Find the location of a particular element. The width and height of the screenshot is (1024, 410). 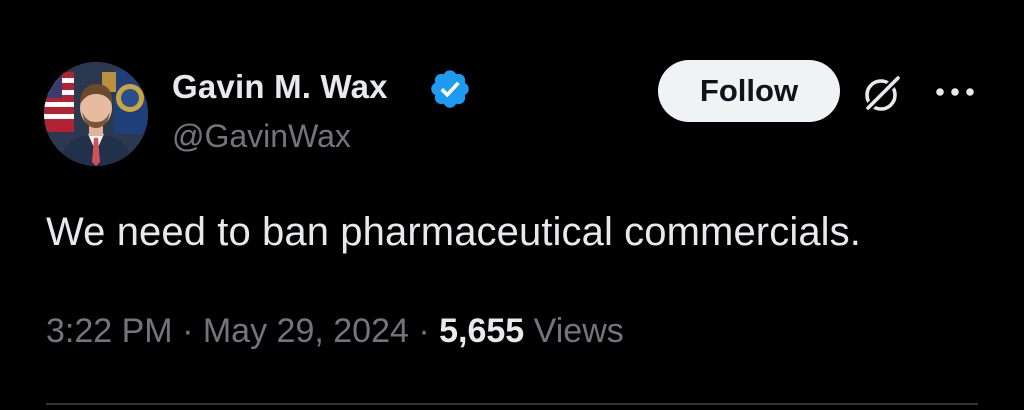

divider is located at coordinates (512, 404).